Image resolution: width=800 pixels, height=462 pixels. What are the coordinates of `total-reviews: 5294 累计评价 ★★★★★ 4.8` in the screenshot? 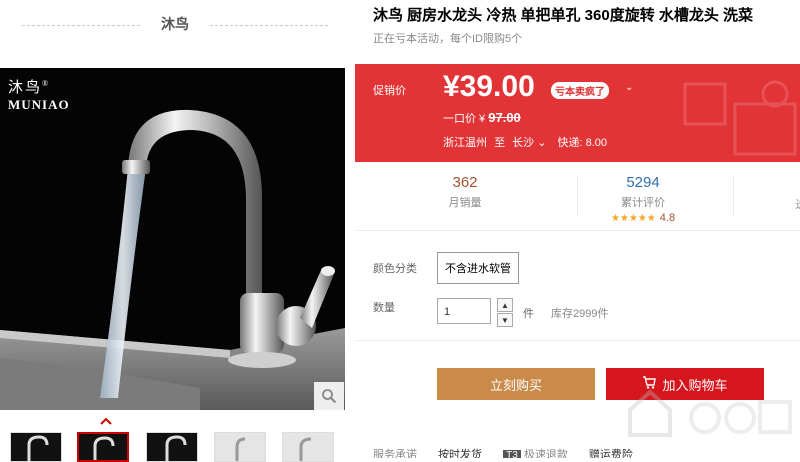 It's located at (643, 199).